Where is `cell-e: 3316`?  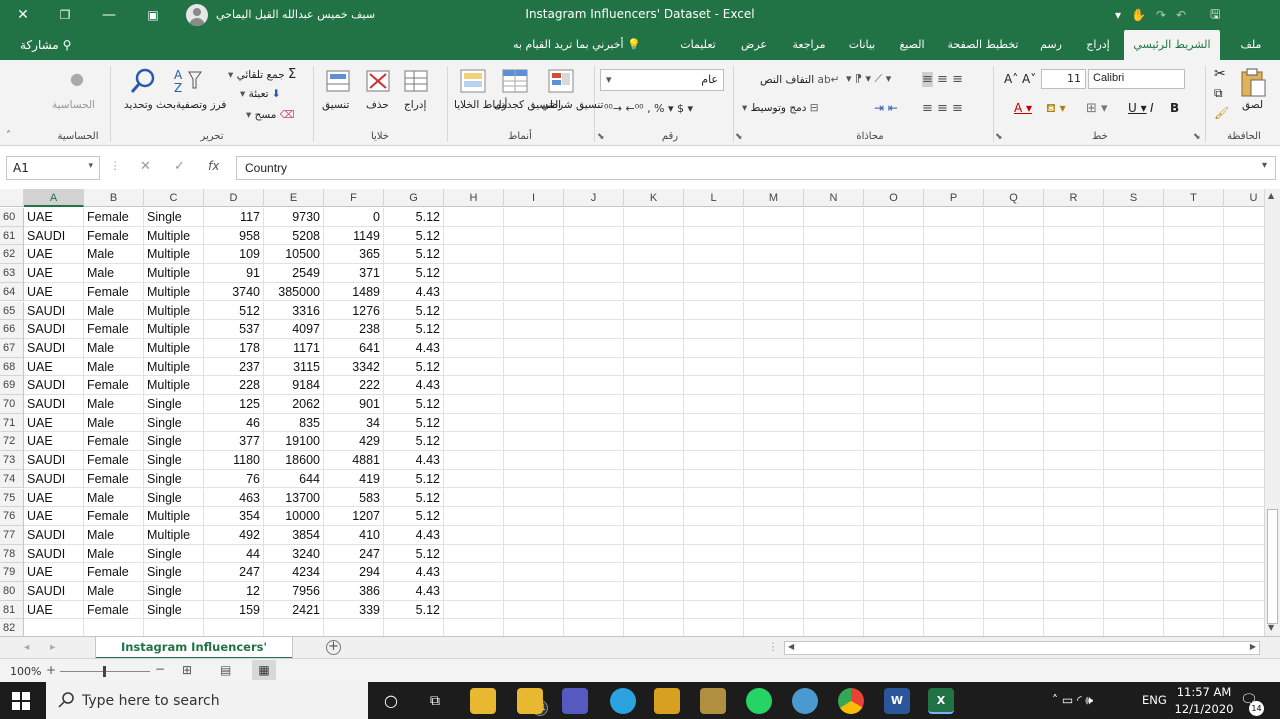
cell-e: 3316 is located at coordinates (294, 311).